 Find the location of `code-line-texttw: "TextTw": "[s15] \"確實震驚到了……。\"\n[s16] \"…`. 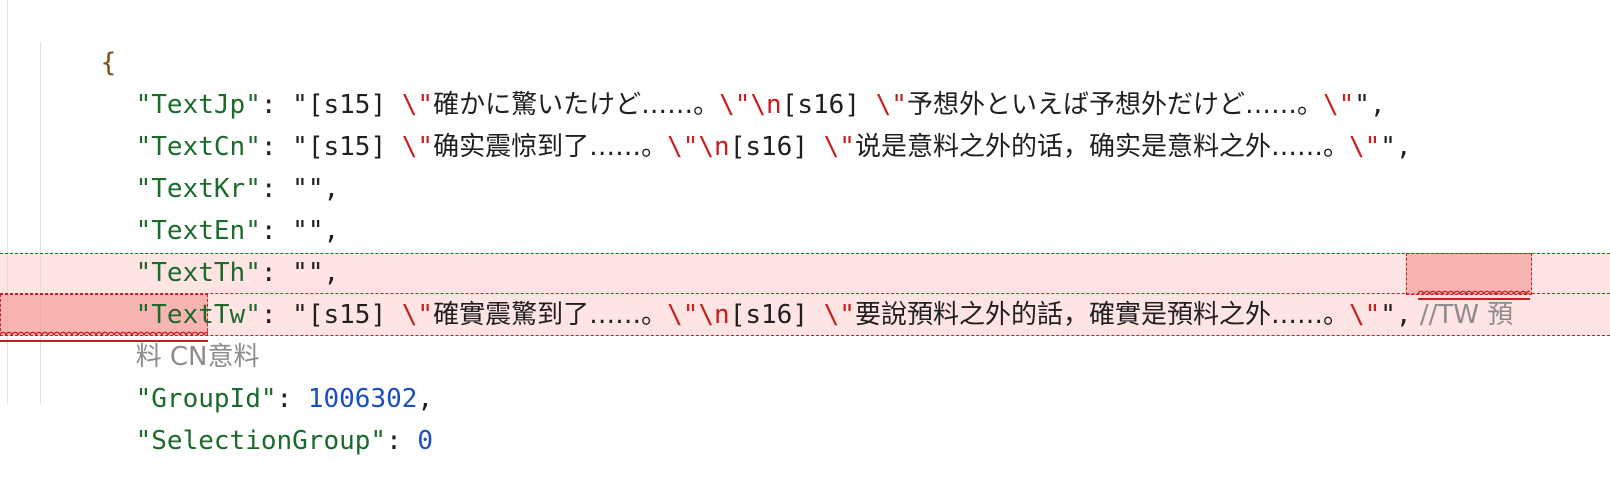

code-line-texttw: "TextTw": "[s15] \"確實震驚到了……。\"\n[s16] \"… is located at coordinates (793, 291).